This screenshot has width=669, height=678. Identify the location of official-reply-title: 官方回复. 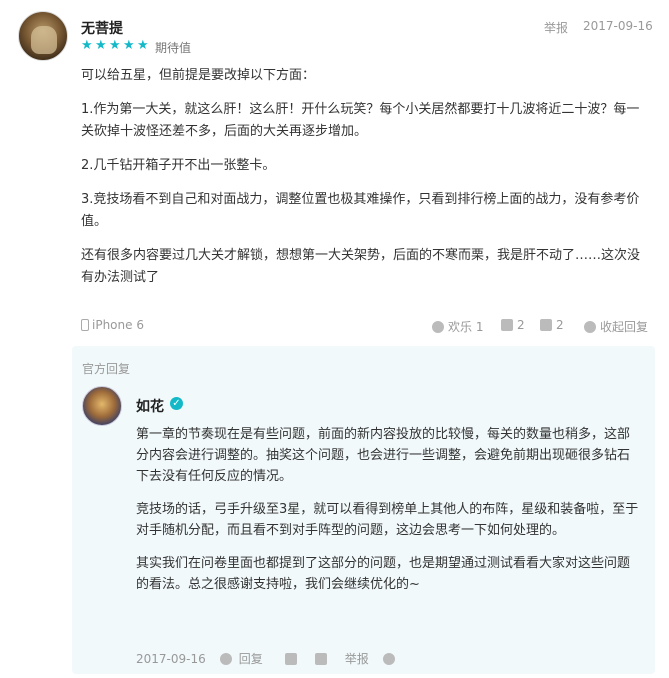
(106, 369).